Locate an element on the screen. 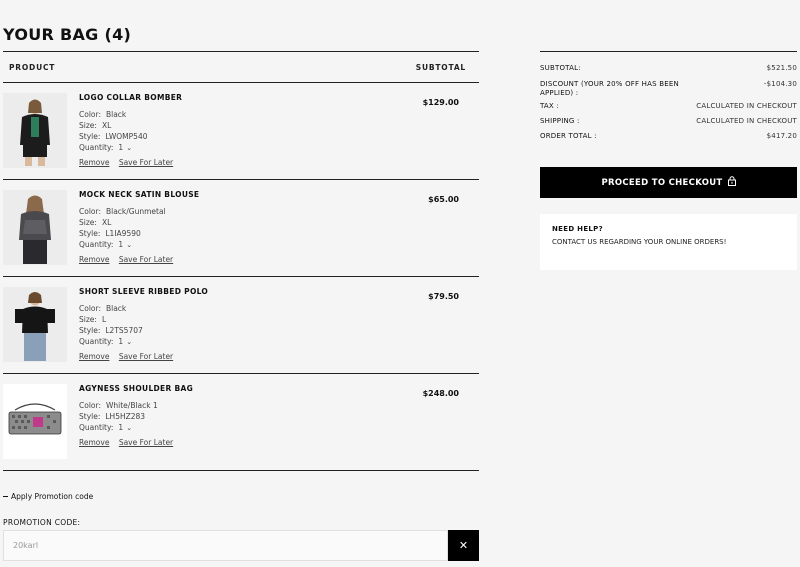 The width and height of the screenshot is (800, 567). item-name: LOGO COLLAR BOMBER is located at coordinates (130, 97).